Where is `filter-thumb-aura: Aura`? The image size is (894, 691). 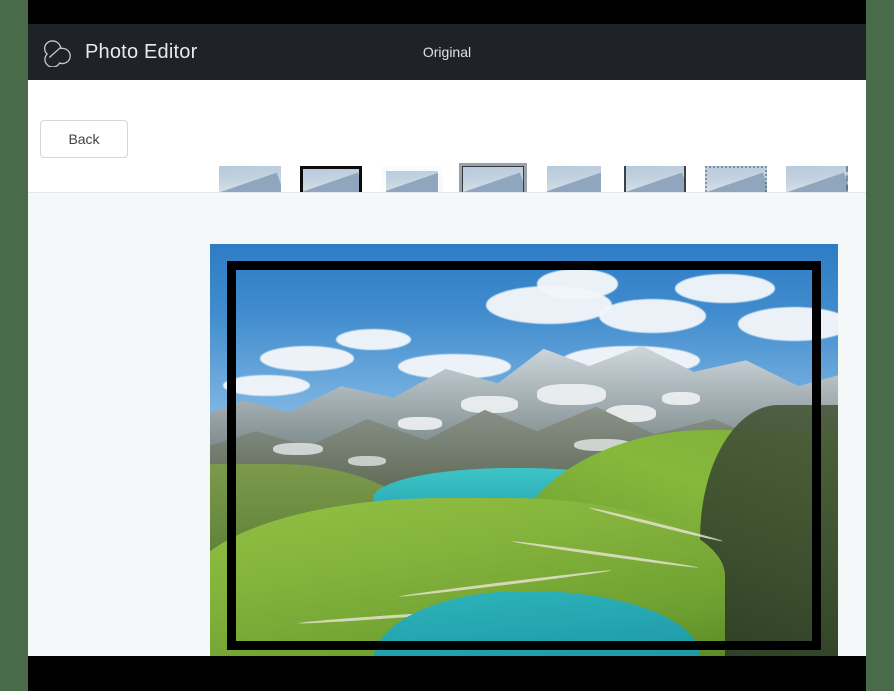 filter-thumb-aura: Aura is located at coordinates (249, 179).